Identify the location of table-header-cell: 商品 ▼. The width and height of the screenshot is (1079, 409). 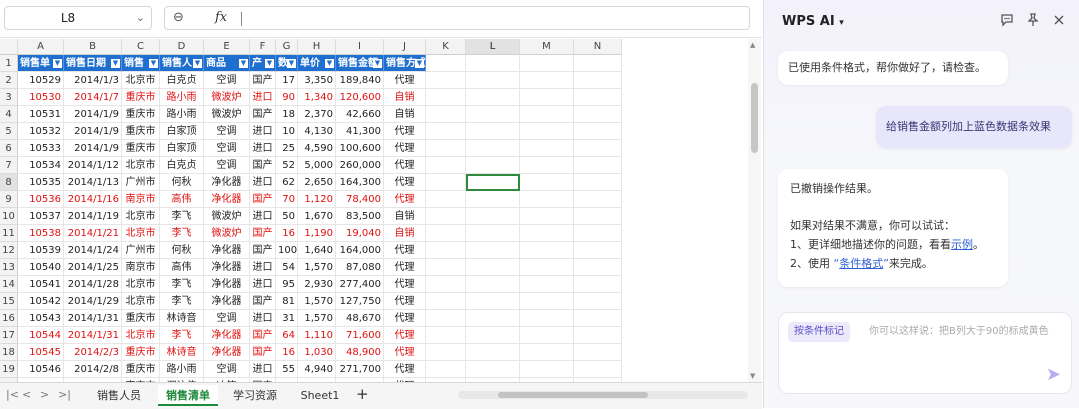
(227, 63).